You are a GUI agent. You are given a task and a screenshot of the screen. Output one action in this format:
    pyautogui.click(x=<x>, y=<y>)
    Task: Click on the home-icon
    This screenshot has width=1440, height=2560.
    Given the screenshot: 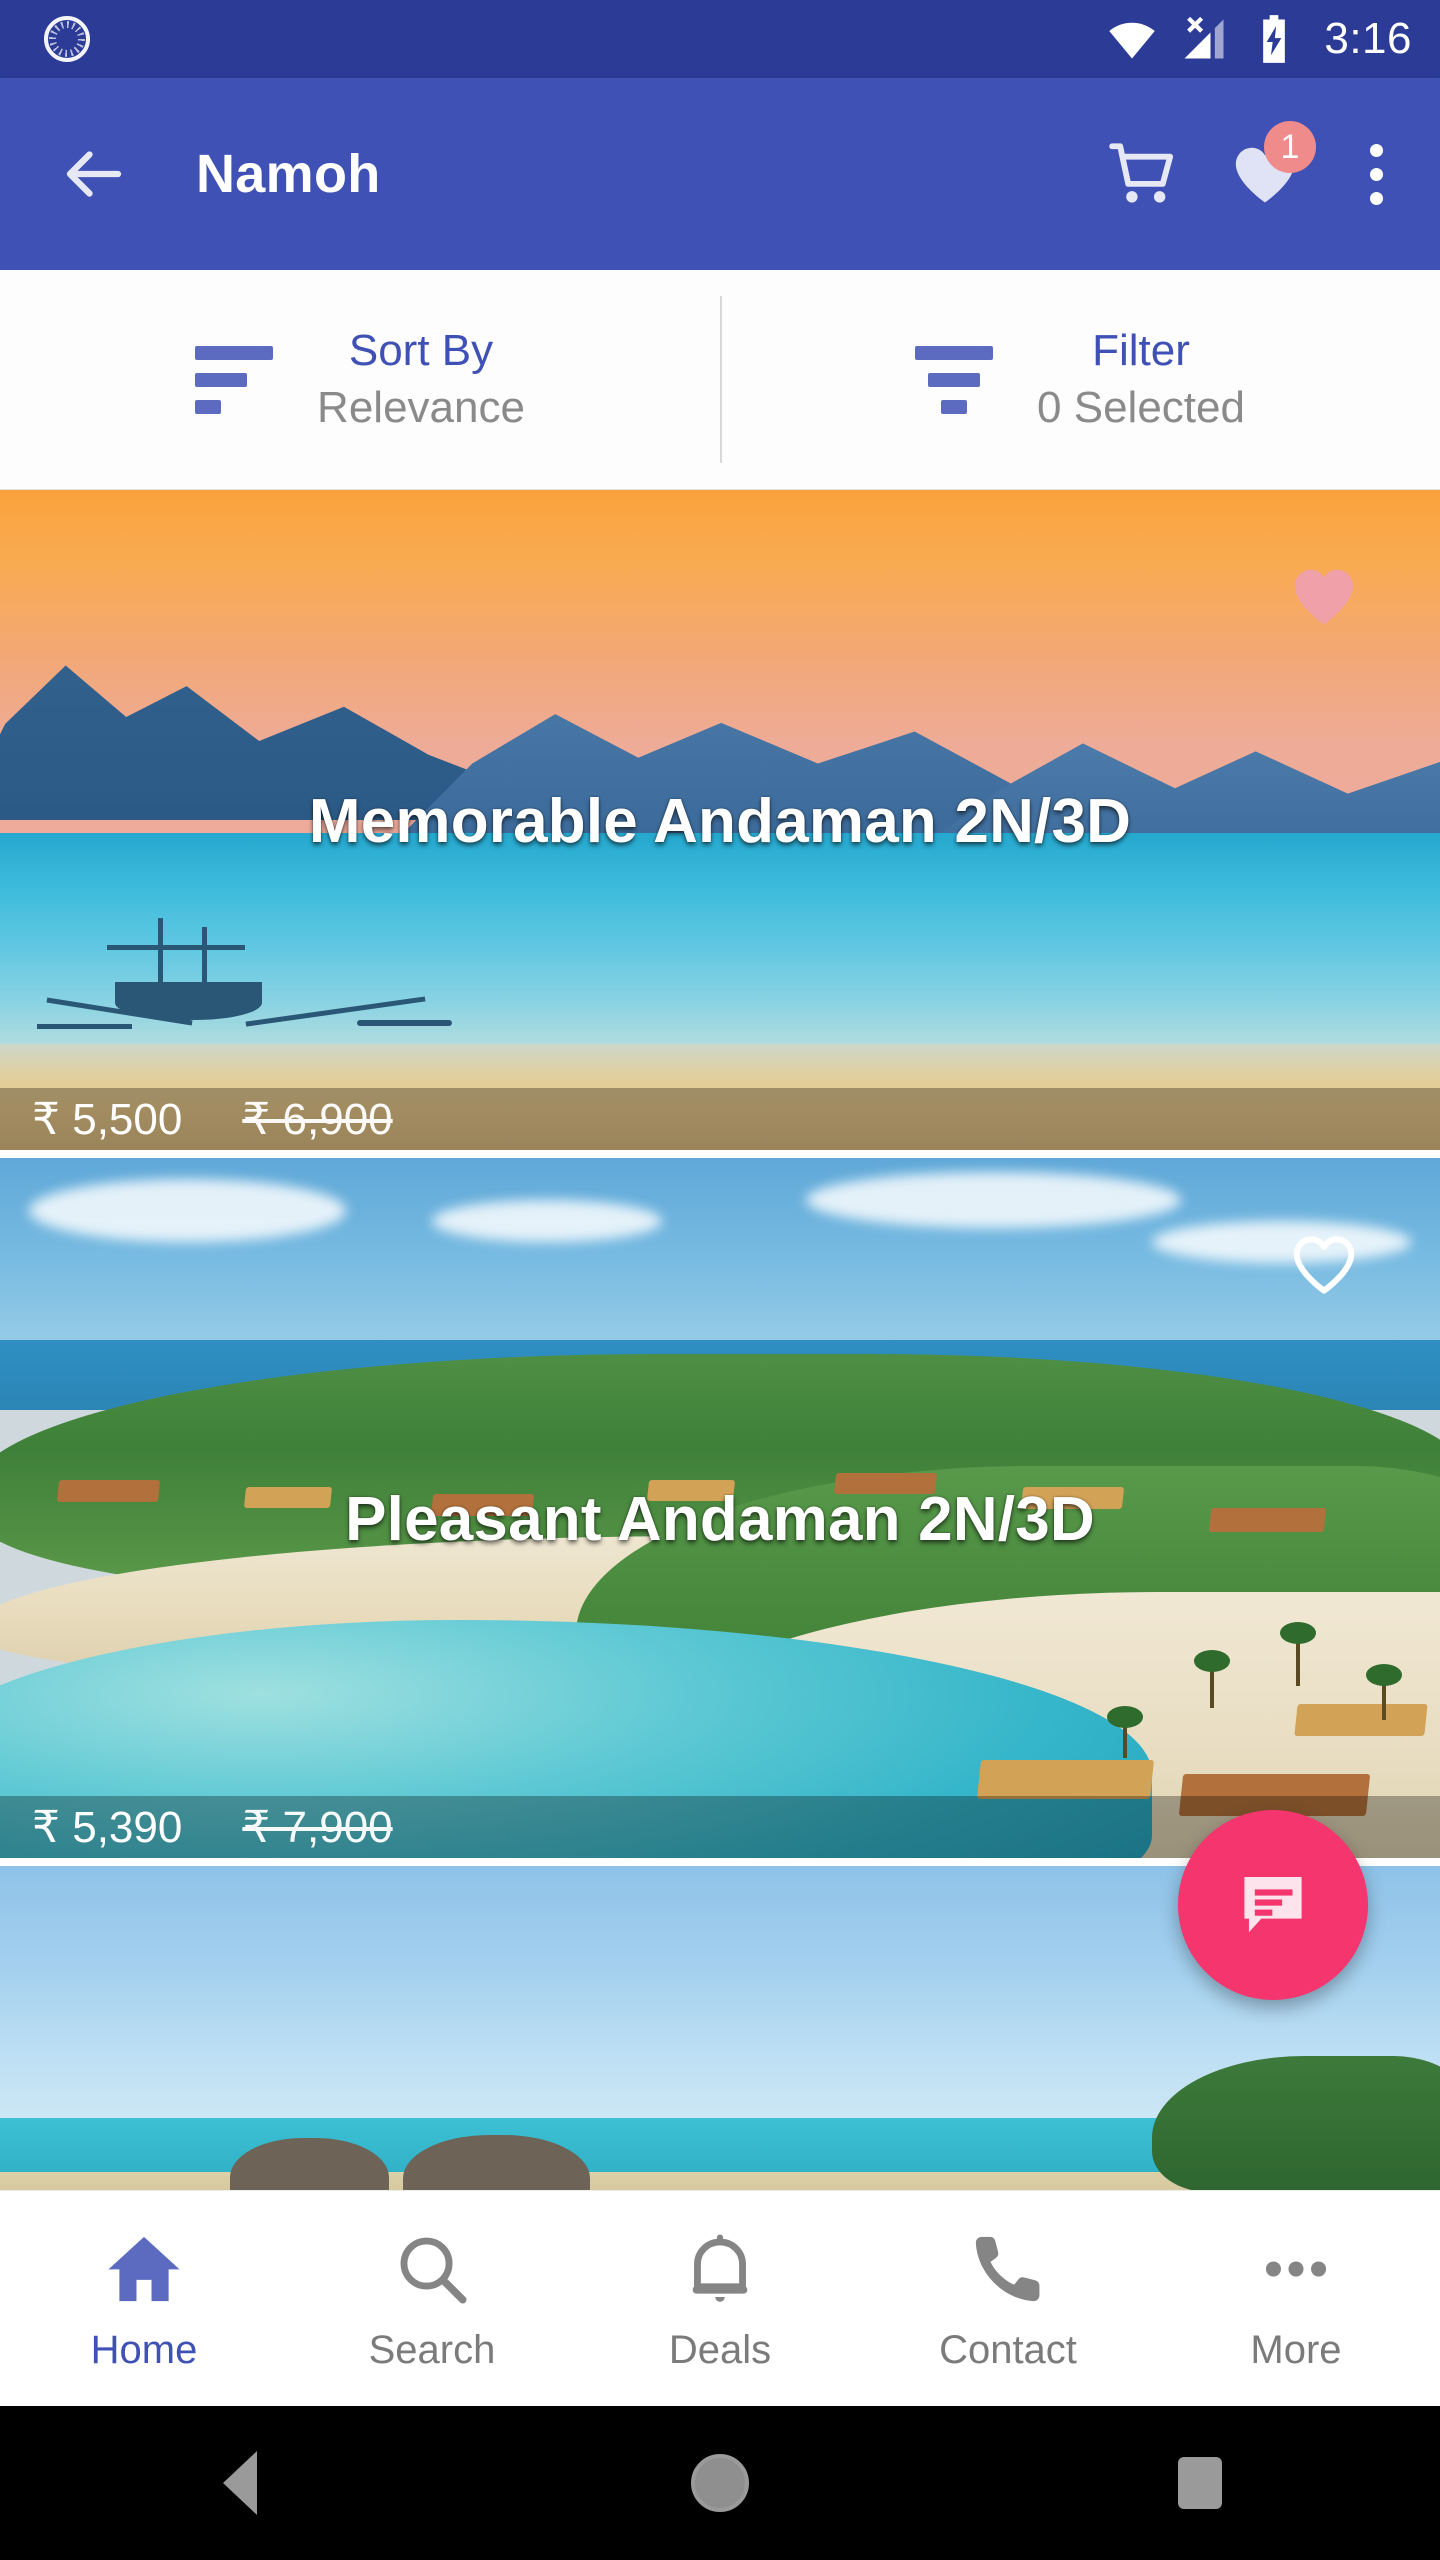 What is the action you would take?
    pyautogui.click(x=144, y=2268)
    